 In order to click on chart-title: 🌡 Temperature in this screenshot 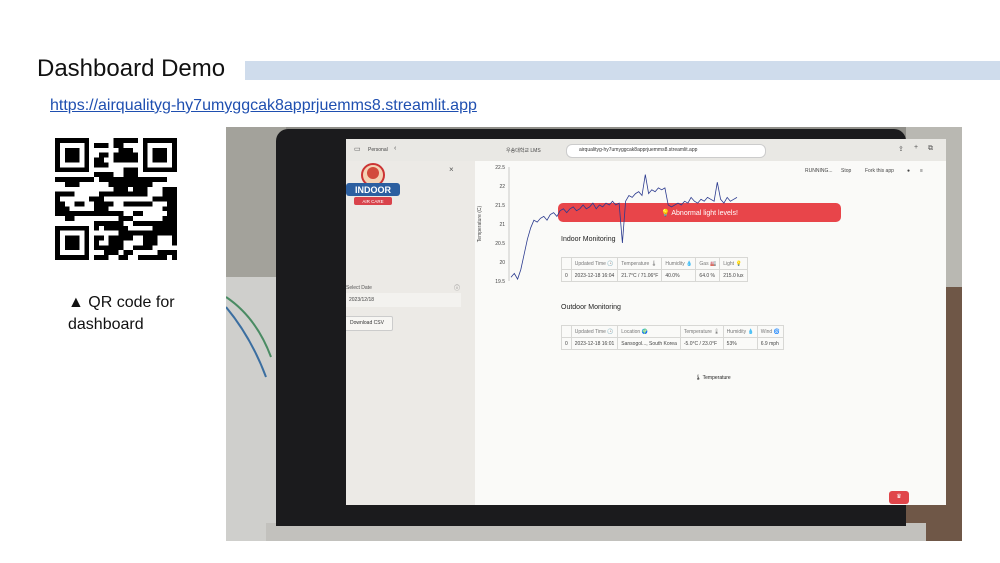, I will do `click(713, 378)`.